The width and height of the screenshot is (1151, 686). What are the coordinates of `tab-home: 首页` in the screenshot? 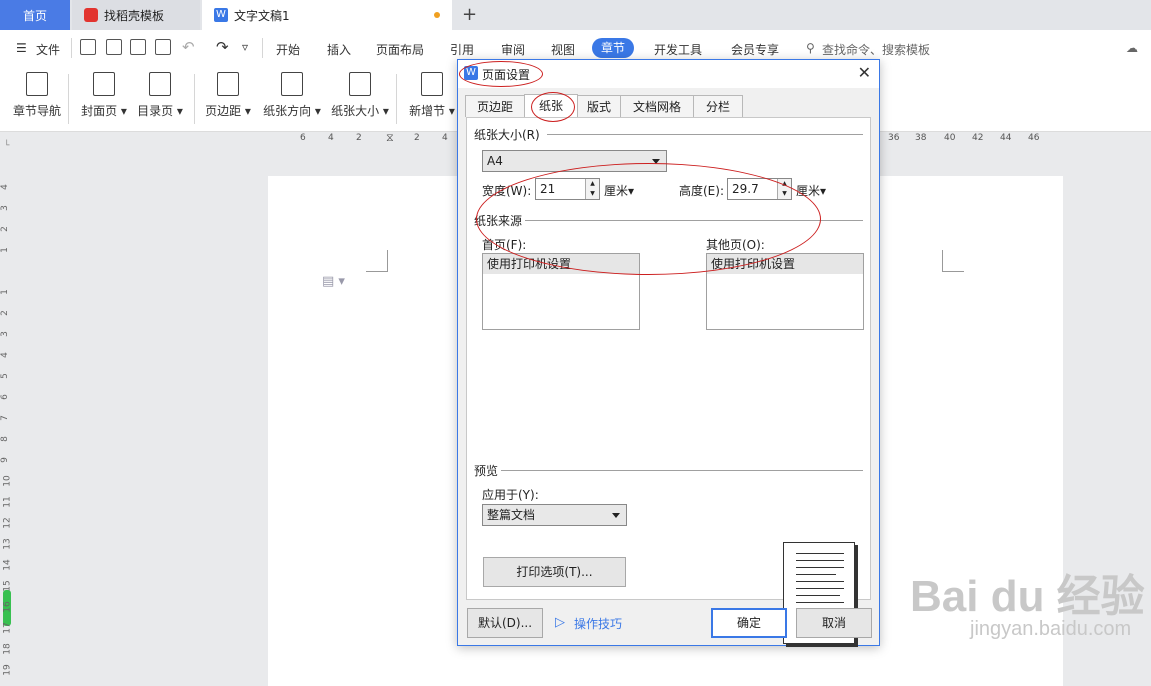 It's located at (35, 15).